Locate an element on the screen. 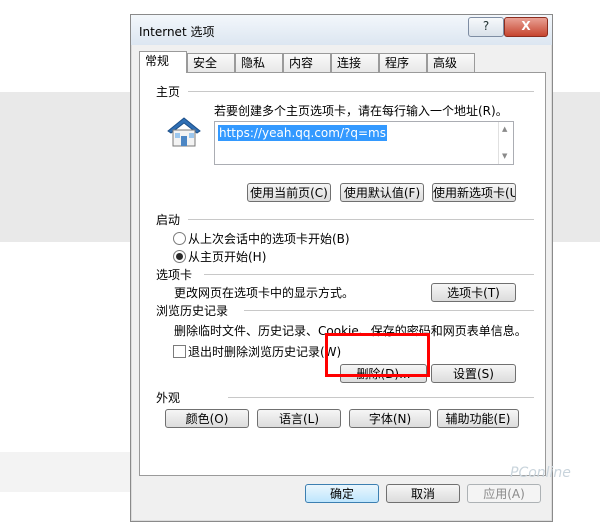 The image size is (600, 522). apply-button: 应用(A) is located at coordinates (504, 493).